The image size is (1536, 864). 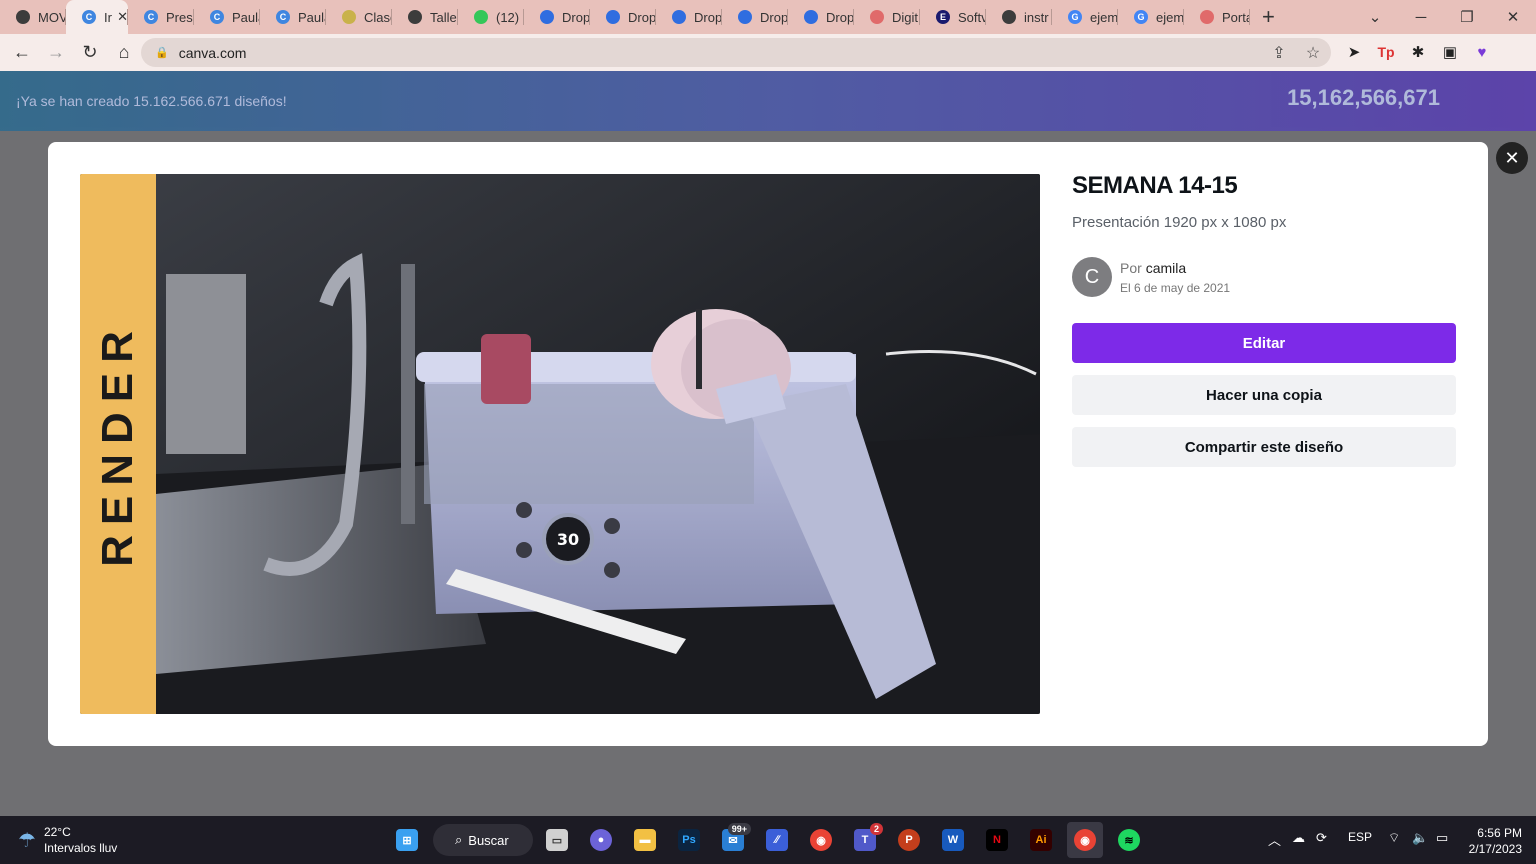 I want to click on system-clock: 6:56 PM 2/17/2023, so click(x=1495, y=841).